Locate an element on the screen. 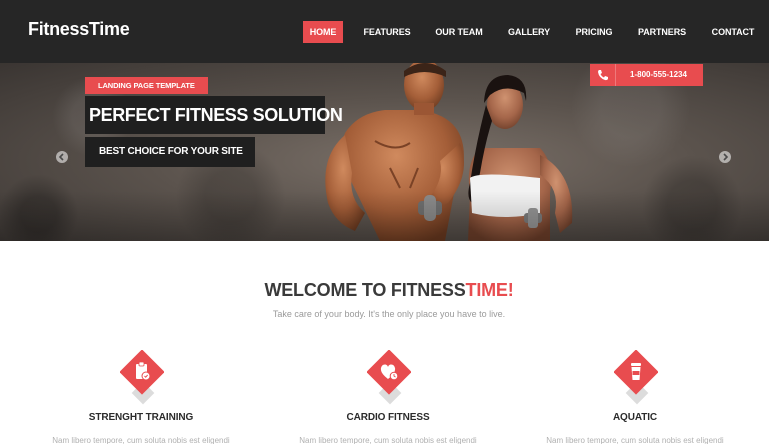  nav-item-contact: CONTACT is located at coordinates (733, 32).